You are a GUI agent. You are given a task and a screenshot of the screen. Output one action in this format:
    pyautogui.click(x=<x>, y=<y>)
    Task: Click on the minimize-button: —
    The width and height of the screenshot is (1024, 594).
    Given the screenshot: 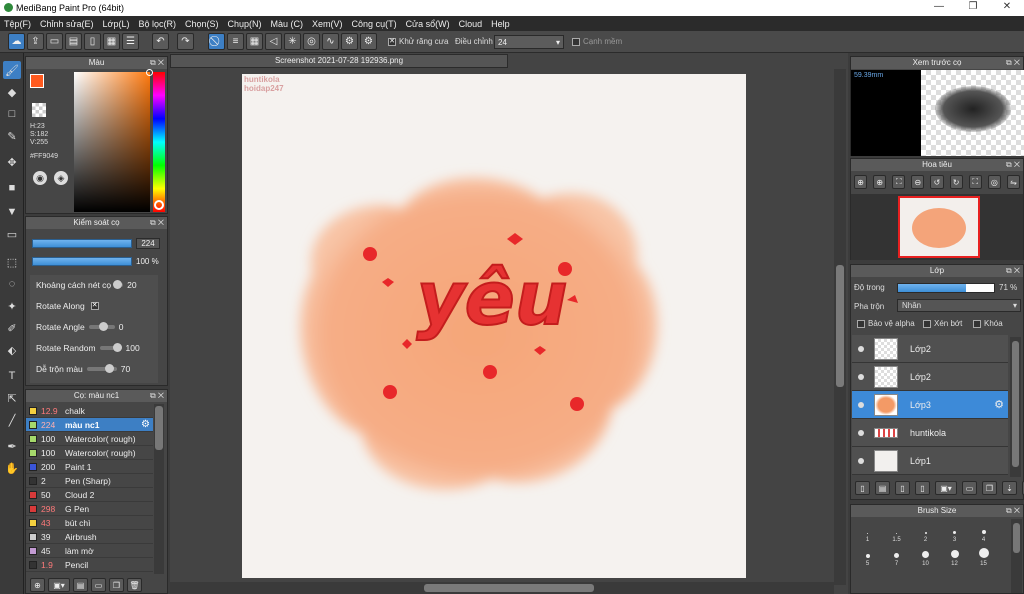 What is the action you would take?
    pyautogui.click(x=939, y=6)
    